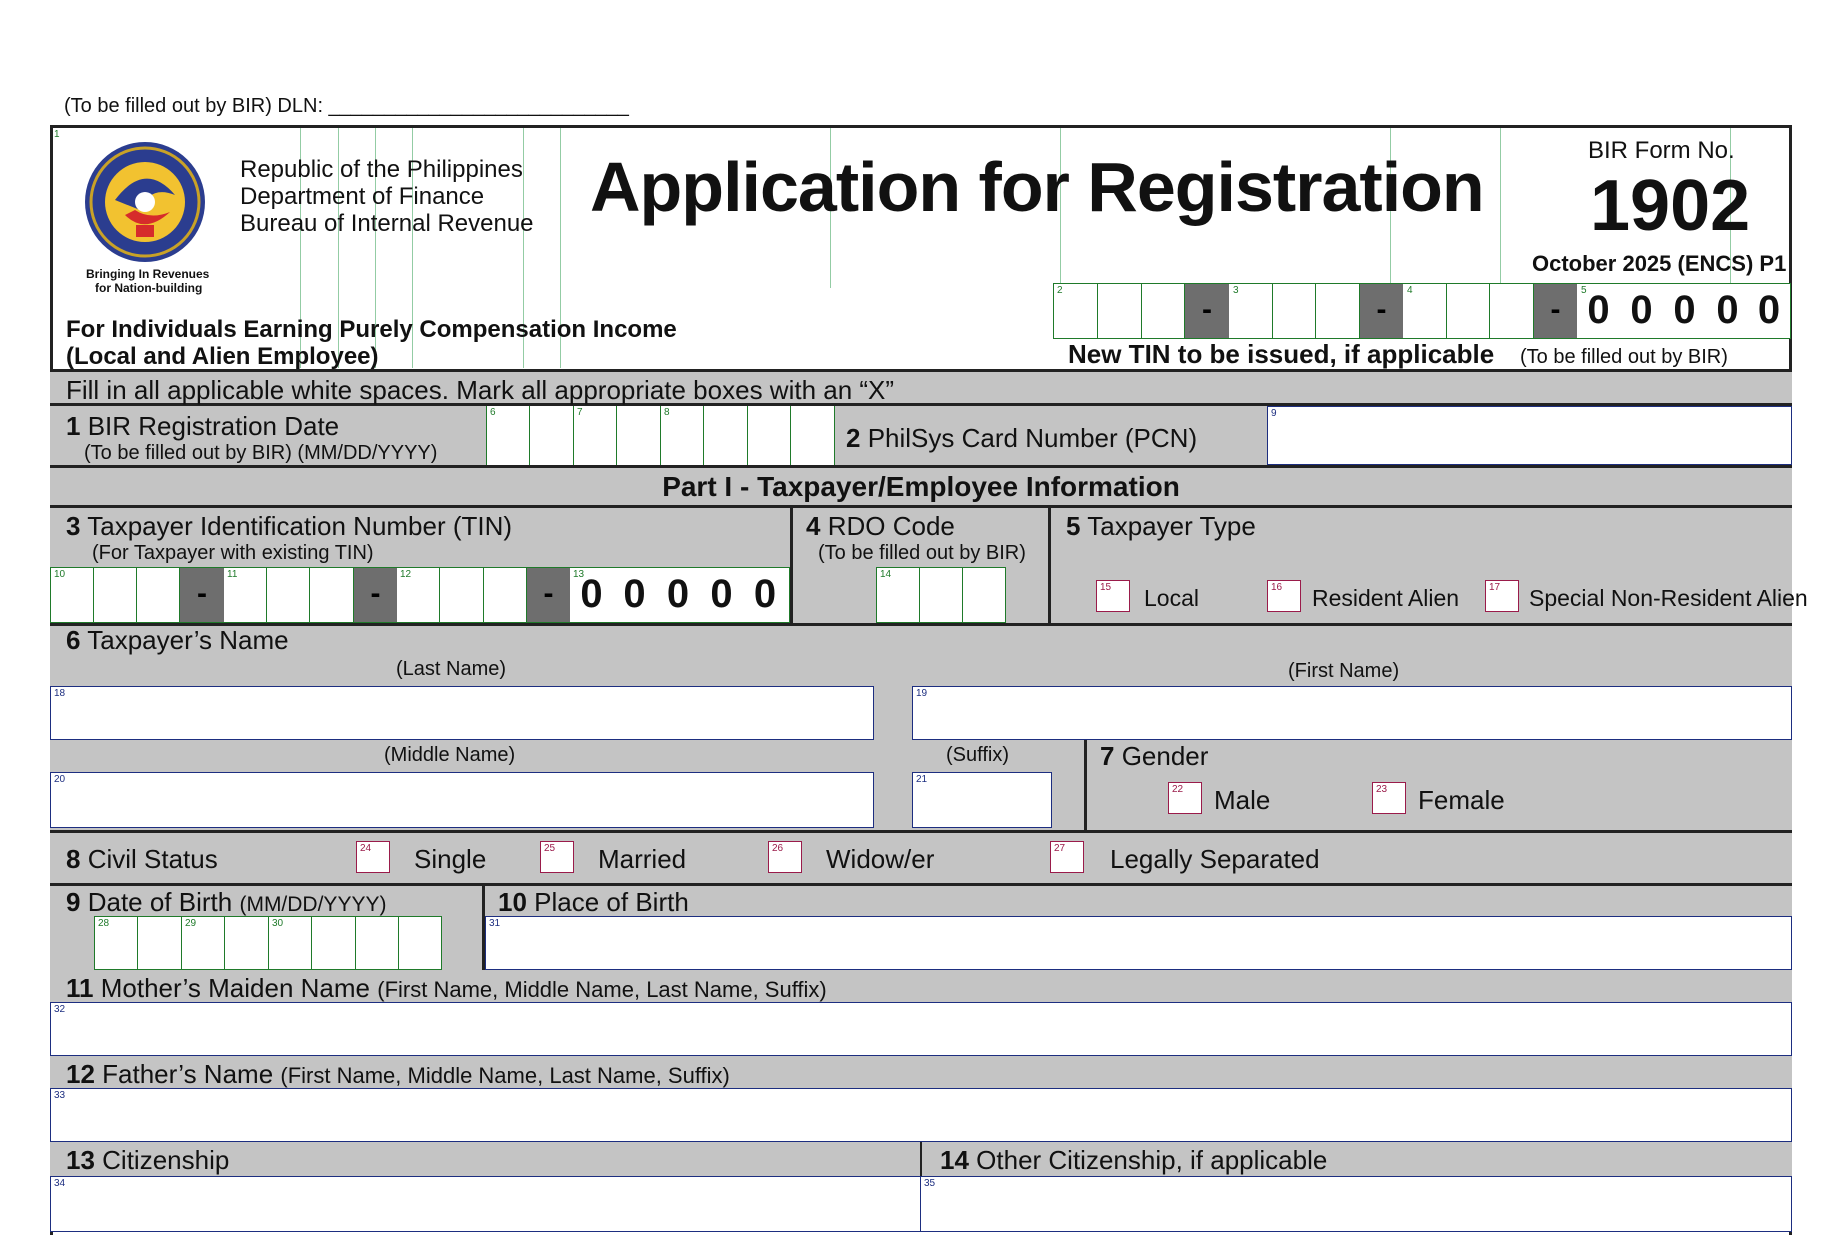 The image size is (1836, 1235). Describe the element at coordinates (642, 859) in the screenshot. I see `option-married: Married` at that location.